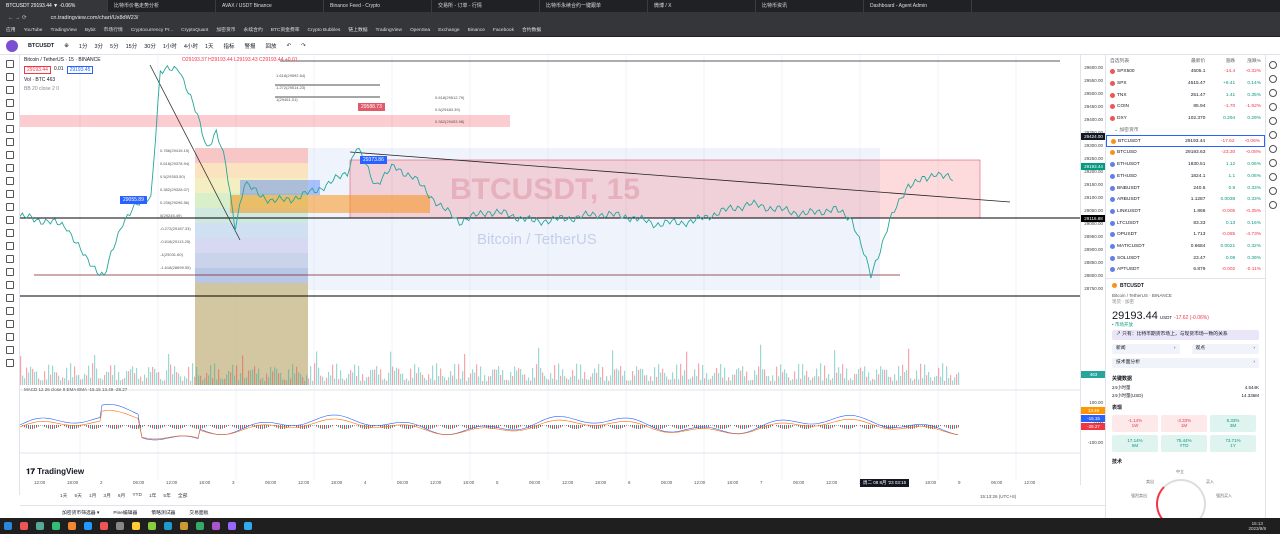 This screenshot has width=1280, height=534. Describe the element at coordinates (1185, 141) in the screenshot. I see `watchlist-row: BTCUSDT 29193.44 -17.62 -0.06%` at that location.